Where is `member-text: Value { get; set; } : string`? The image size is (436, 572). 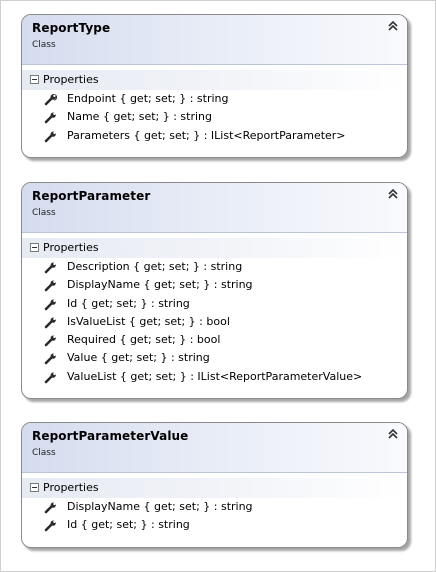
member-text: Value { get; set; } : string is located at coordinates (138, 358).